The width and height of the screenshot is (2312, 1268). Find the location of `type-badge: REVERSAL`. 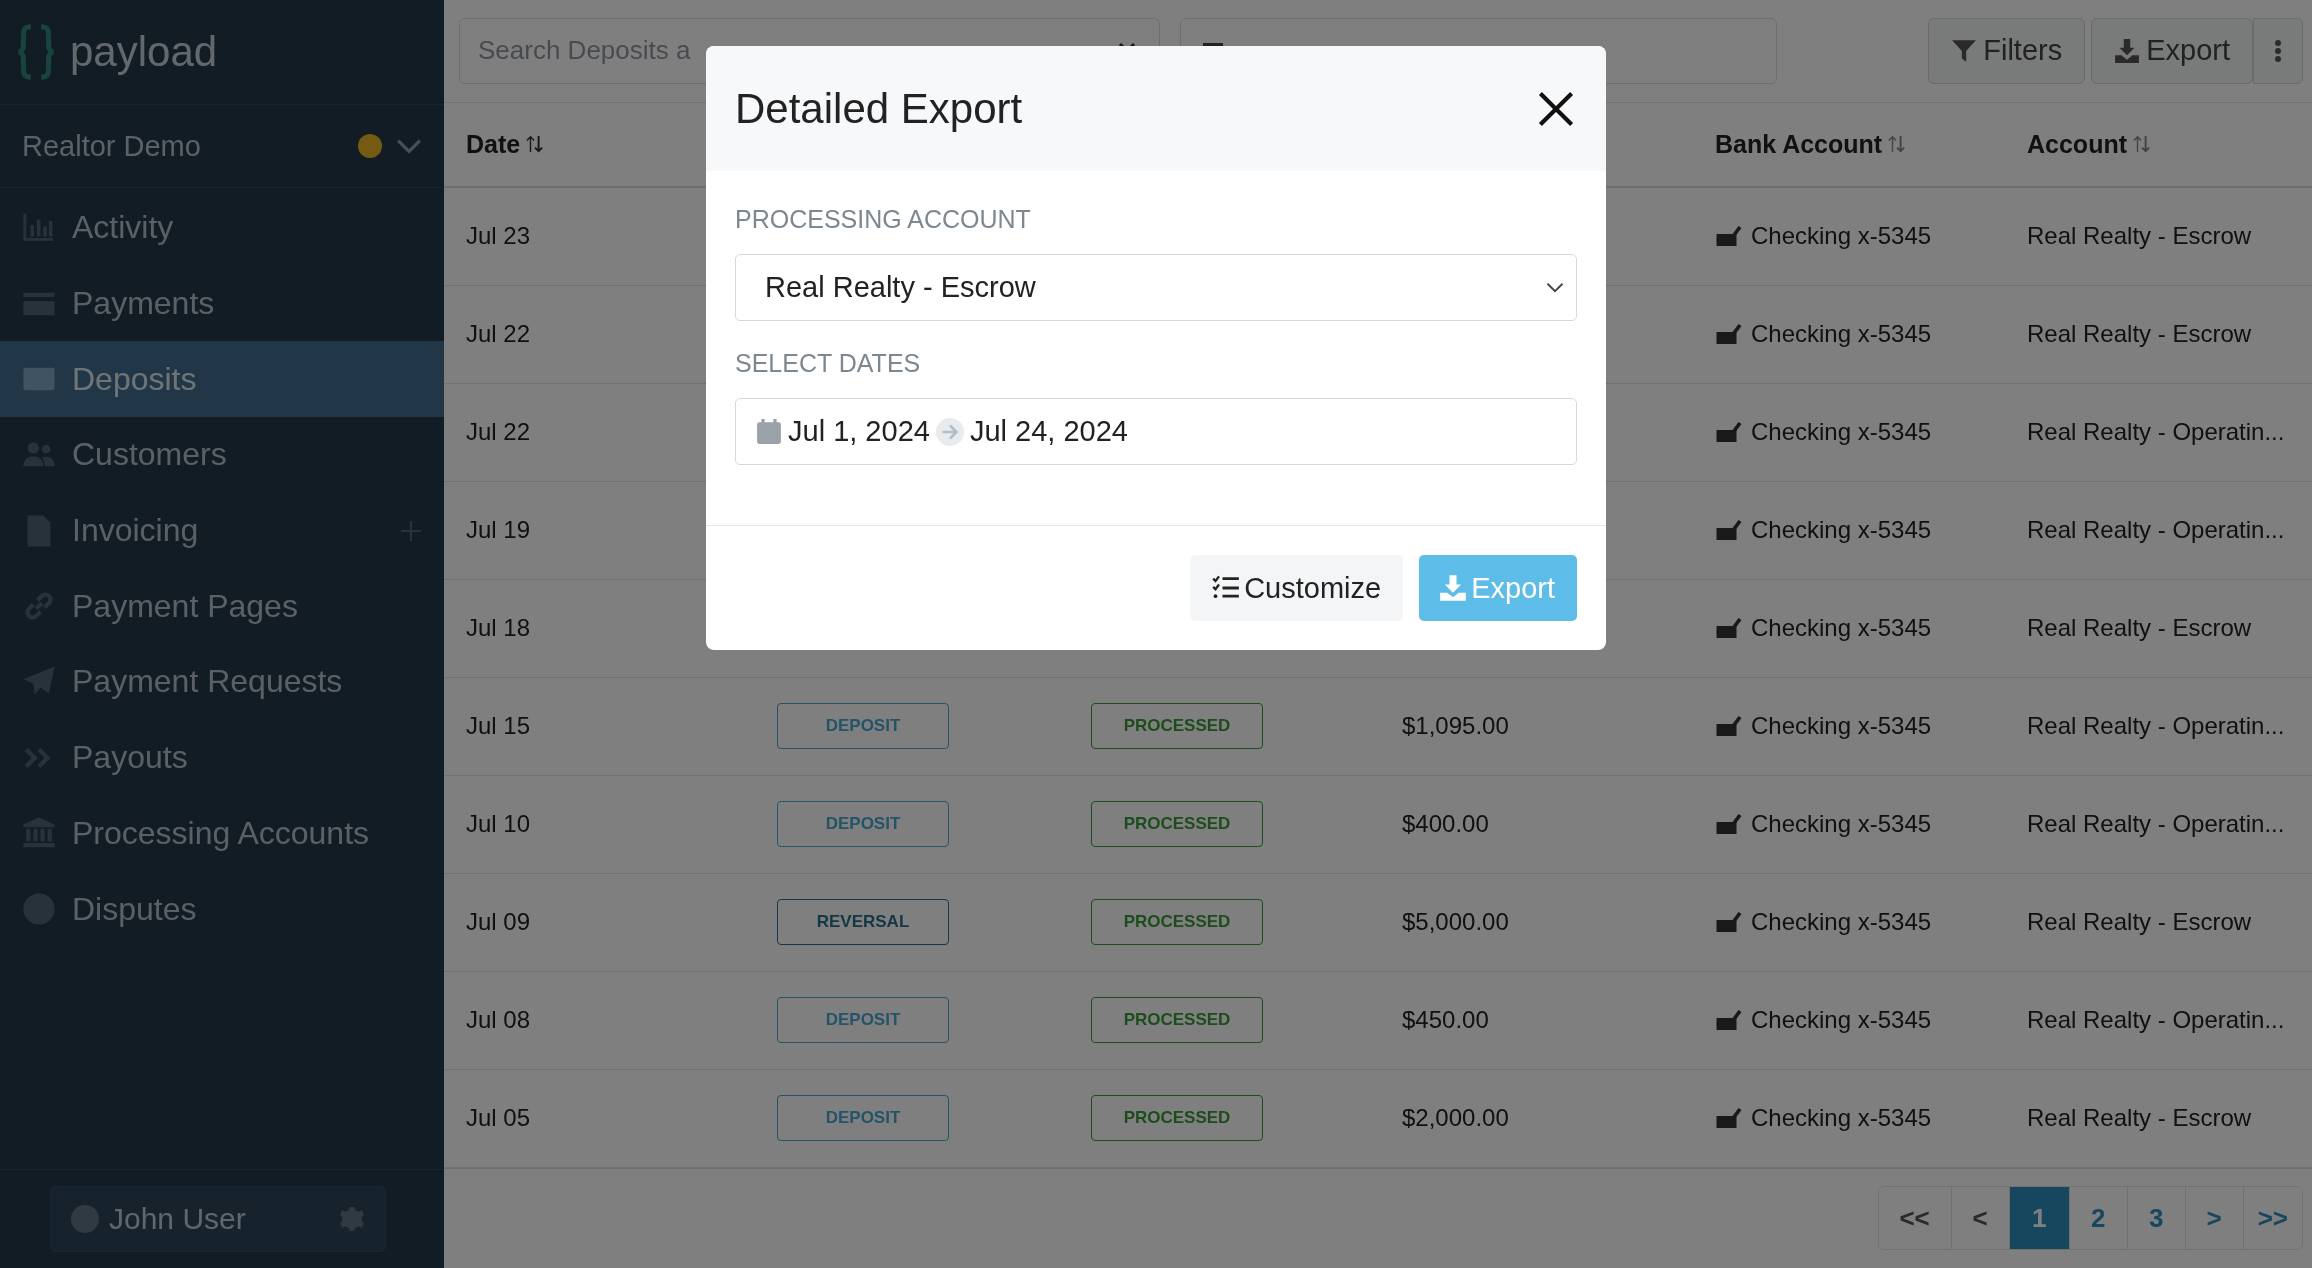

type-badge: REVERSAL is located at coordinates (863, 922).